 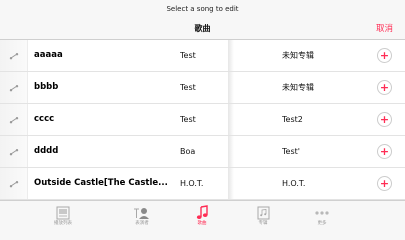 I want to click on tab-label: 歌曲, so click(x=202, y=223).